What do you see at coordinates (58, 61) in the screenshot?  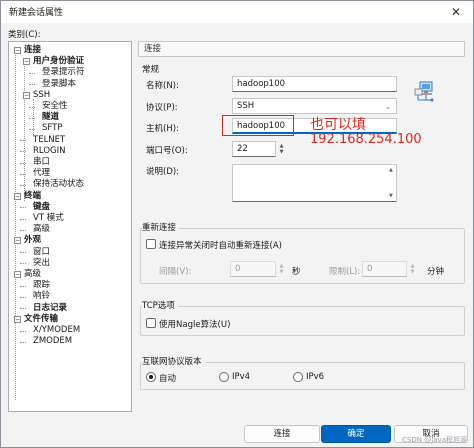 I see `tree-item: 用户身份验证` at bounding box center [58, 61].